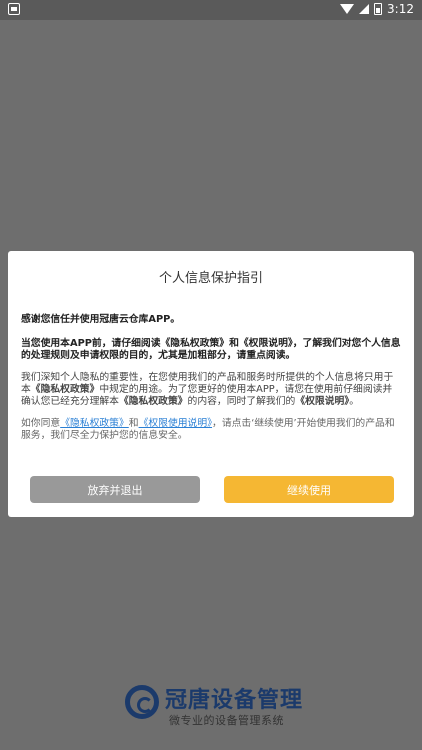 This screenshot has height=750, width=422. I want to click on continue-button: 继续使用, so click(309, 489).